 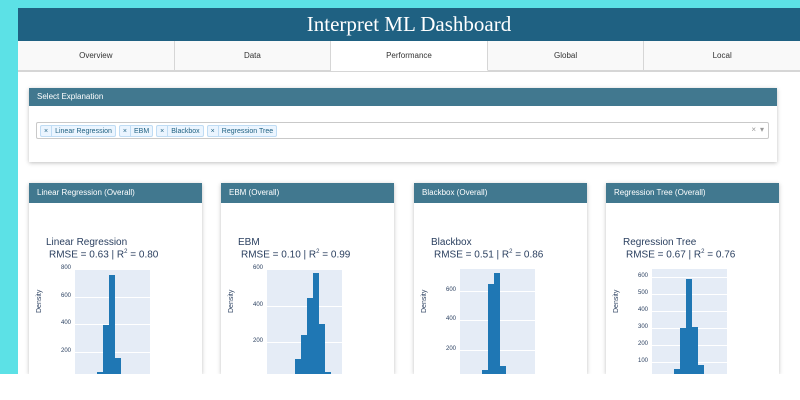 I want to click on chip-blackbox: × Blackbox, so click(x=180, y=131).